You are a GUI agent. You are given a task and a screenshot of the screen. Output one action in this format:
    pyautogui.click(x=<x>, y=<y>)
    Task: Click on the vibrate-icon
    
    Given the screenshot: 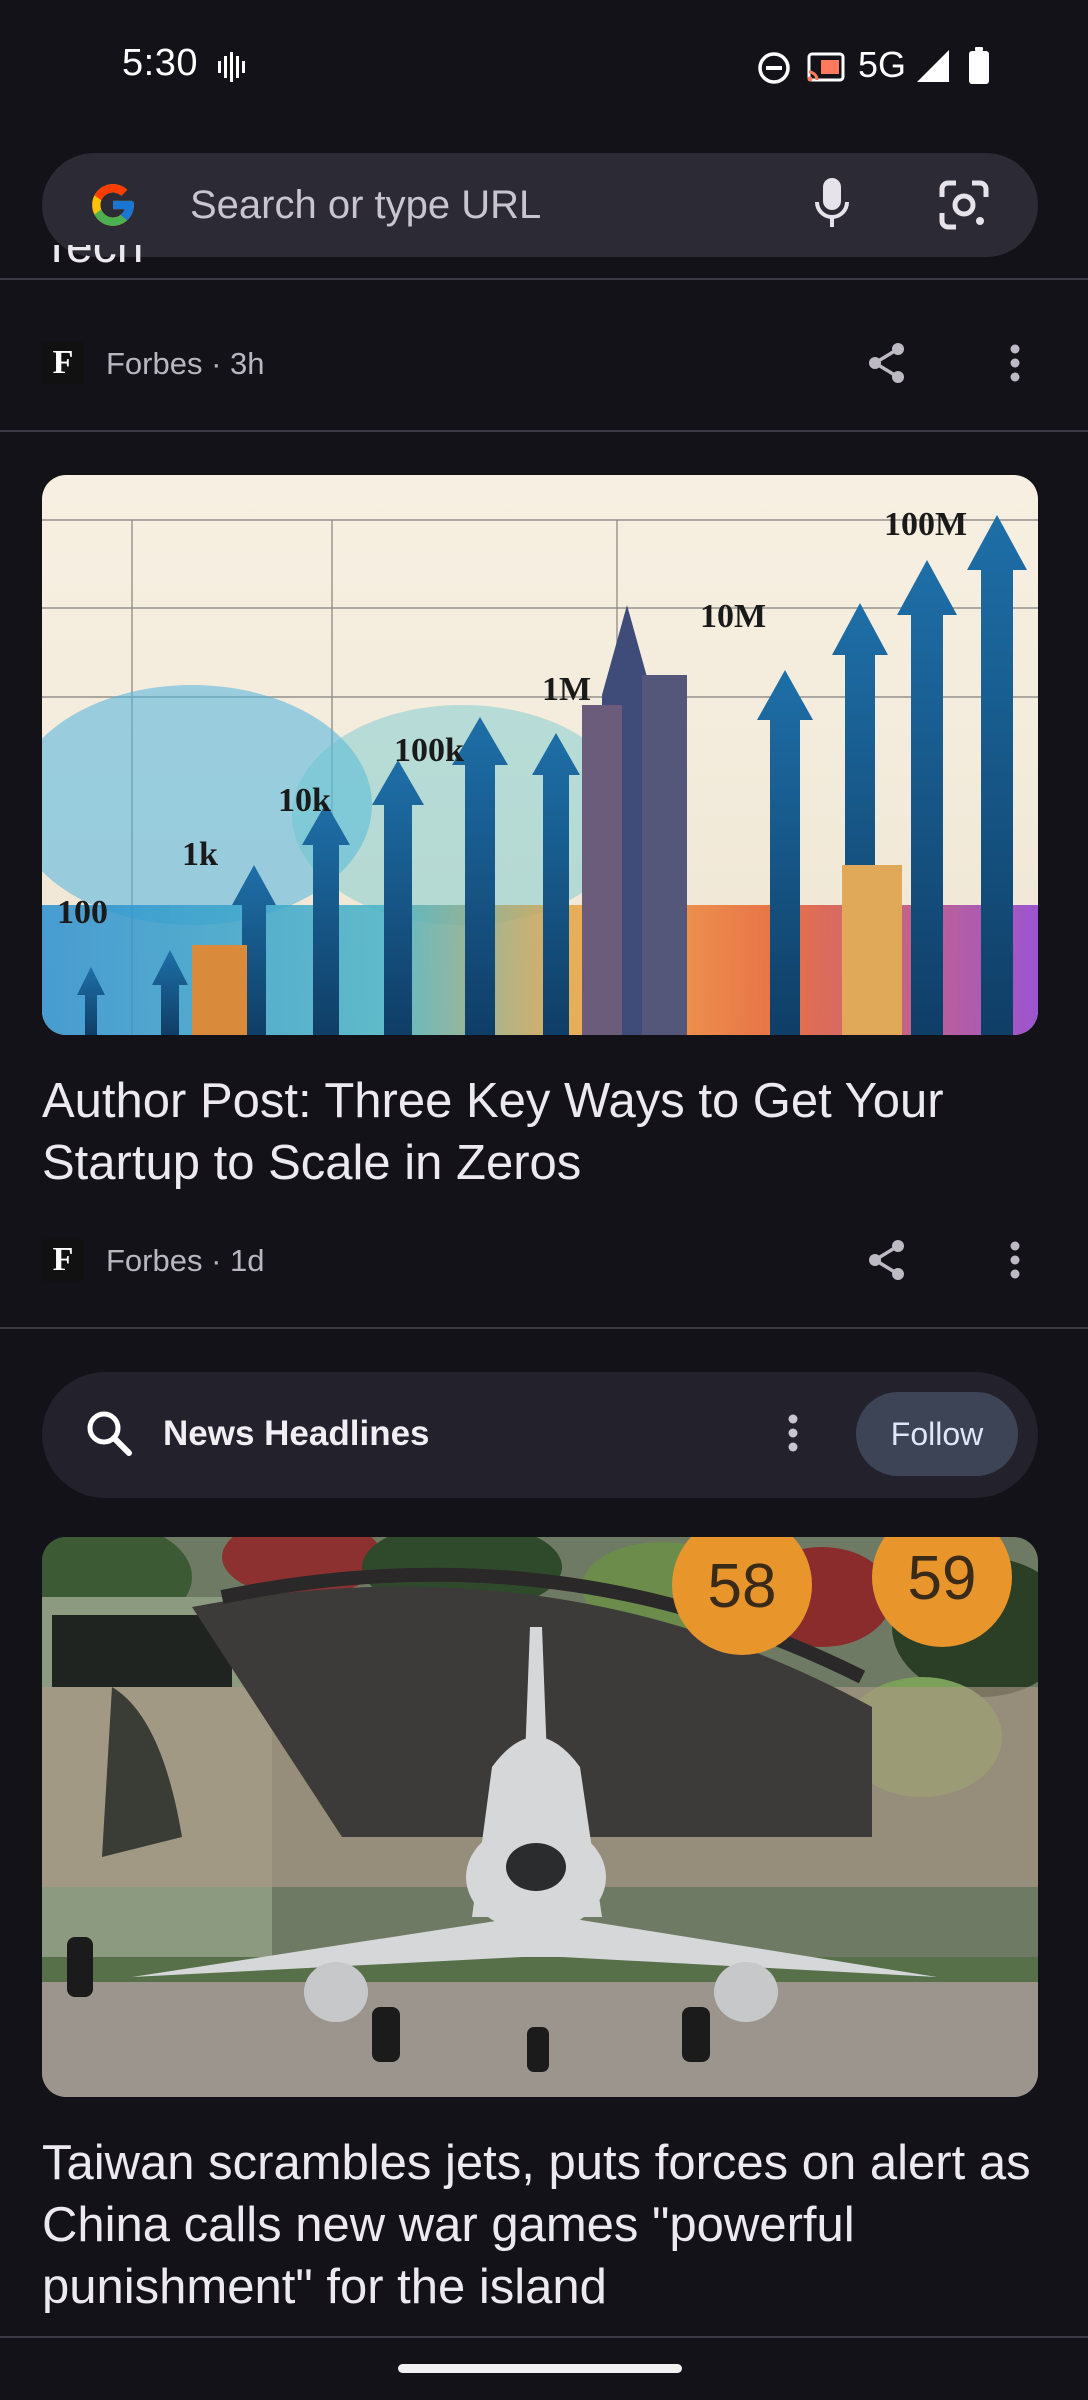 What is the action you would take?
    pyautogui.click(x=231, y=69)
    